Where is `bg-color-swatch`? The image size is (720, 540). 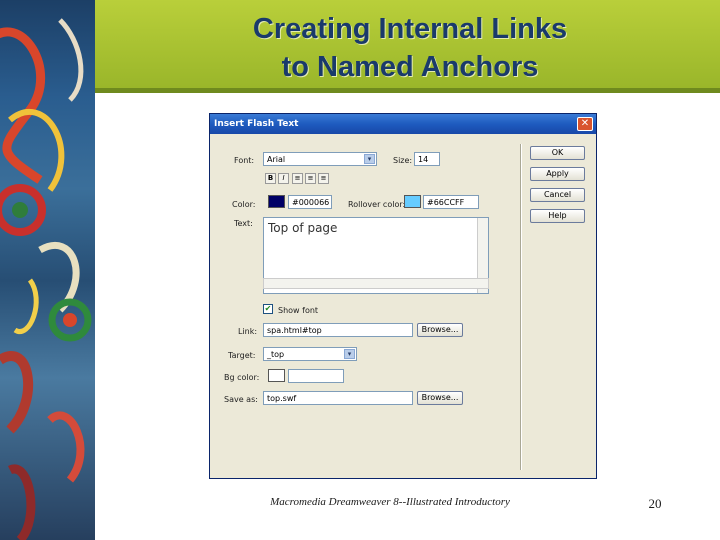 bg-color-swatch is located at coordinates (276, 375).